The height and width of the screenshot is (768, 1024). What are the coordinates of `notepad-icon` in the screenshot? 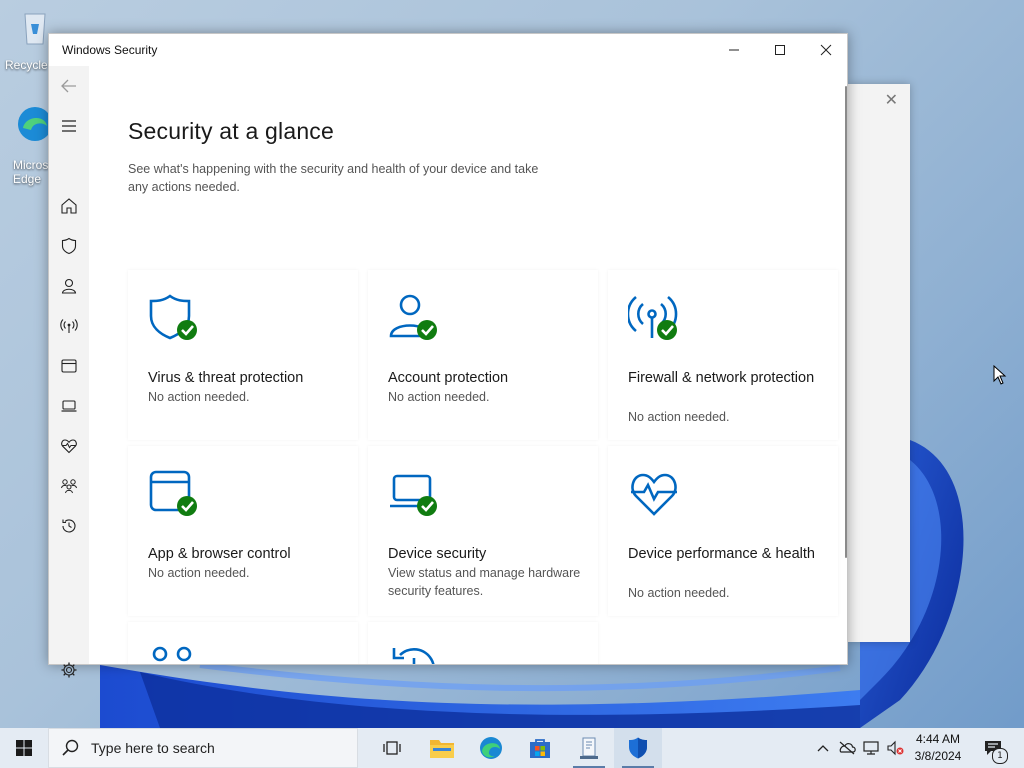 It's located at (589, 748).